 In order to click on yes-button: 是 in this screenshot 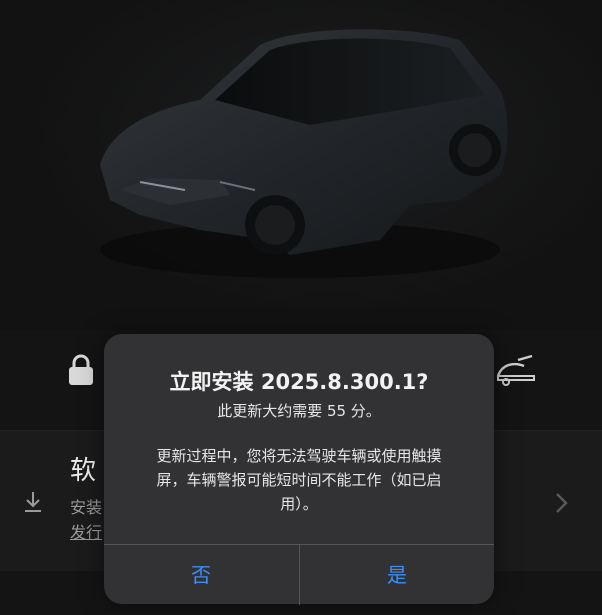, I will do `click(396, 575)`.